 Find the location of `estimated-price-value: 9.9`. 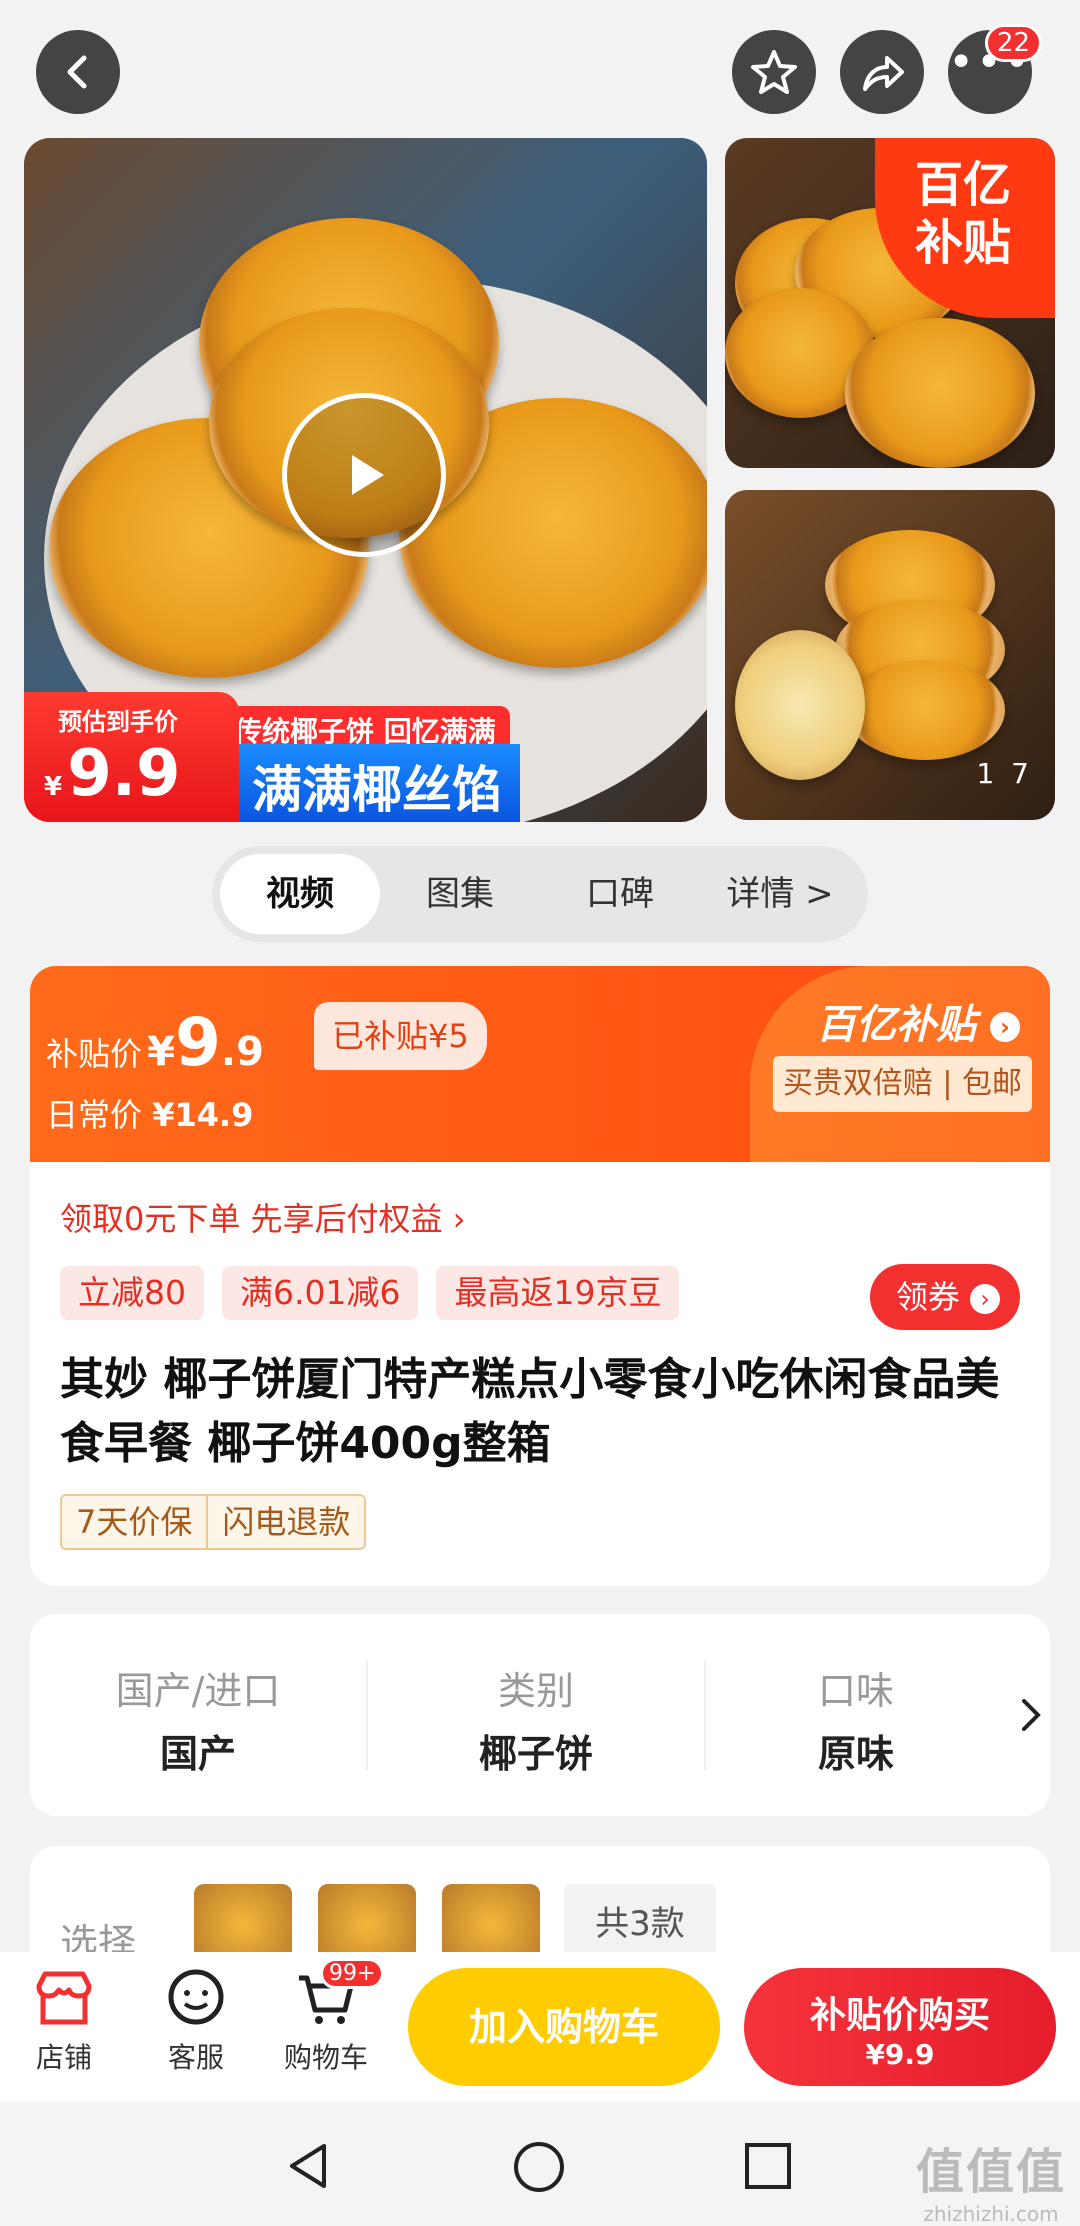

estimated-price-value: 9.9 is located at coordinates (124, 774).